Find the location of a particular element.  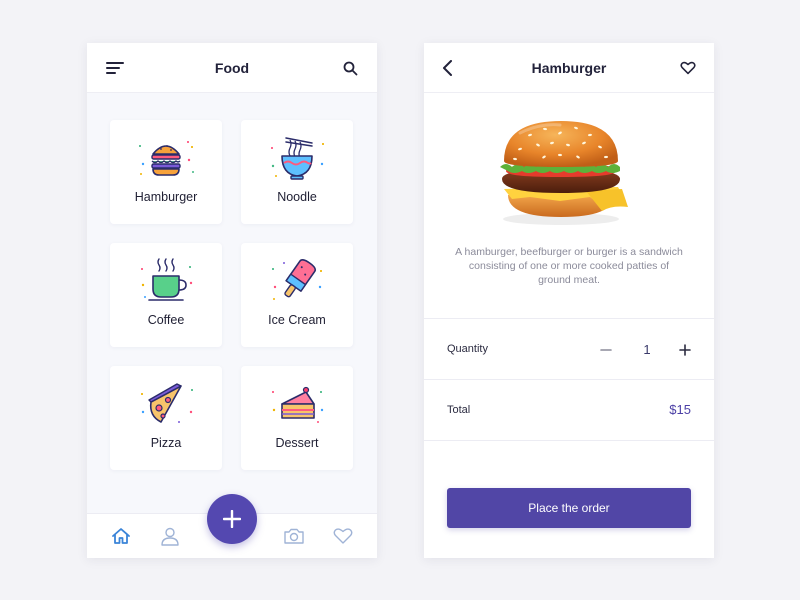

nav-camera is located at coordinates (294, 536).